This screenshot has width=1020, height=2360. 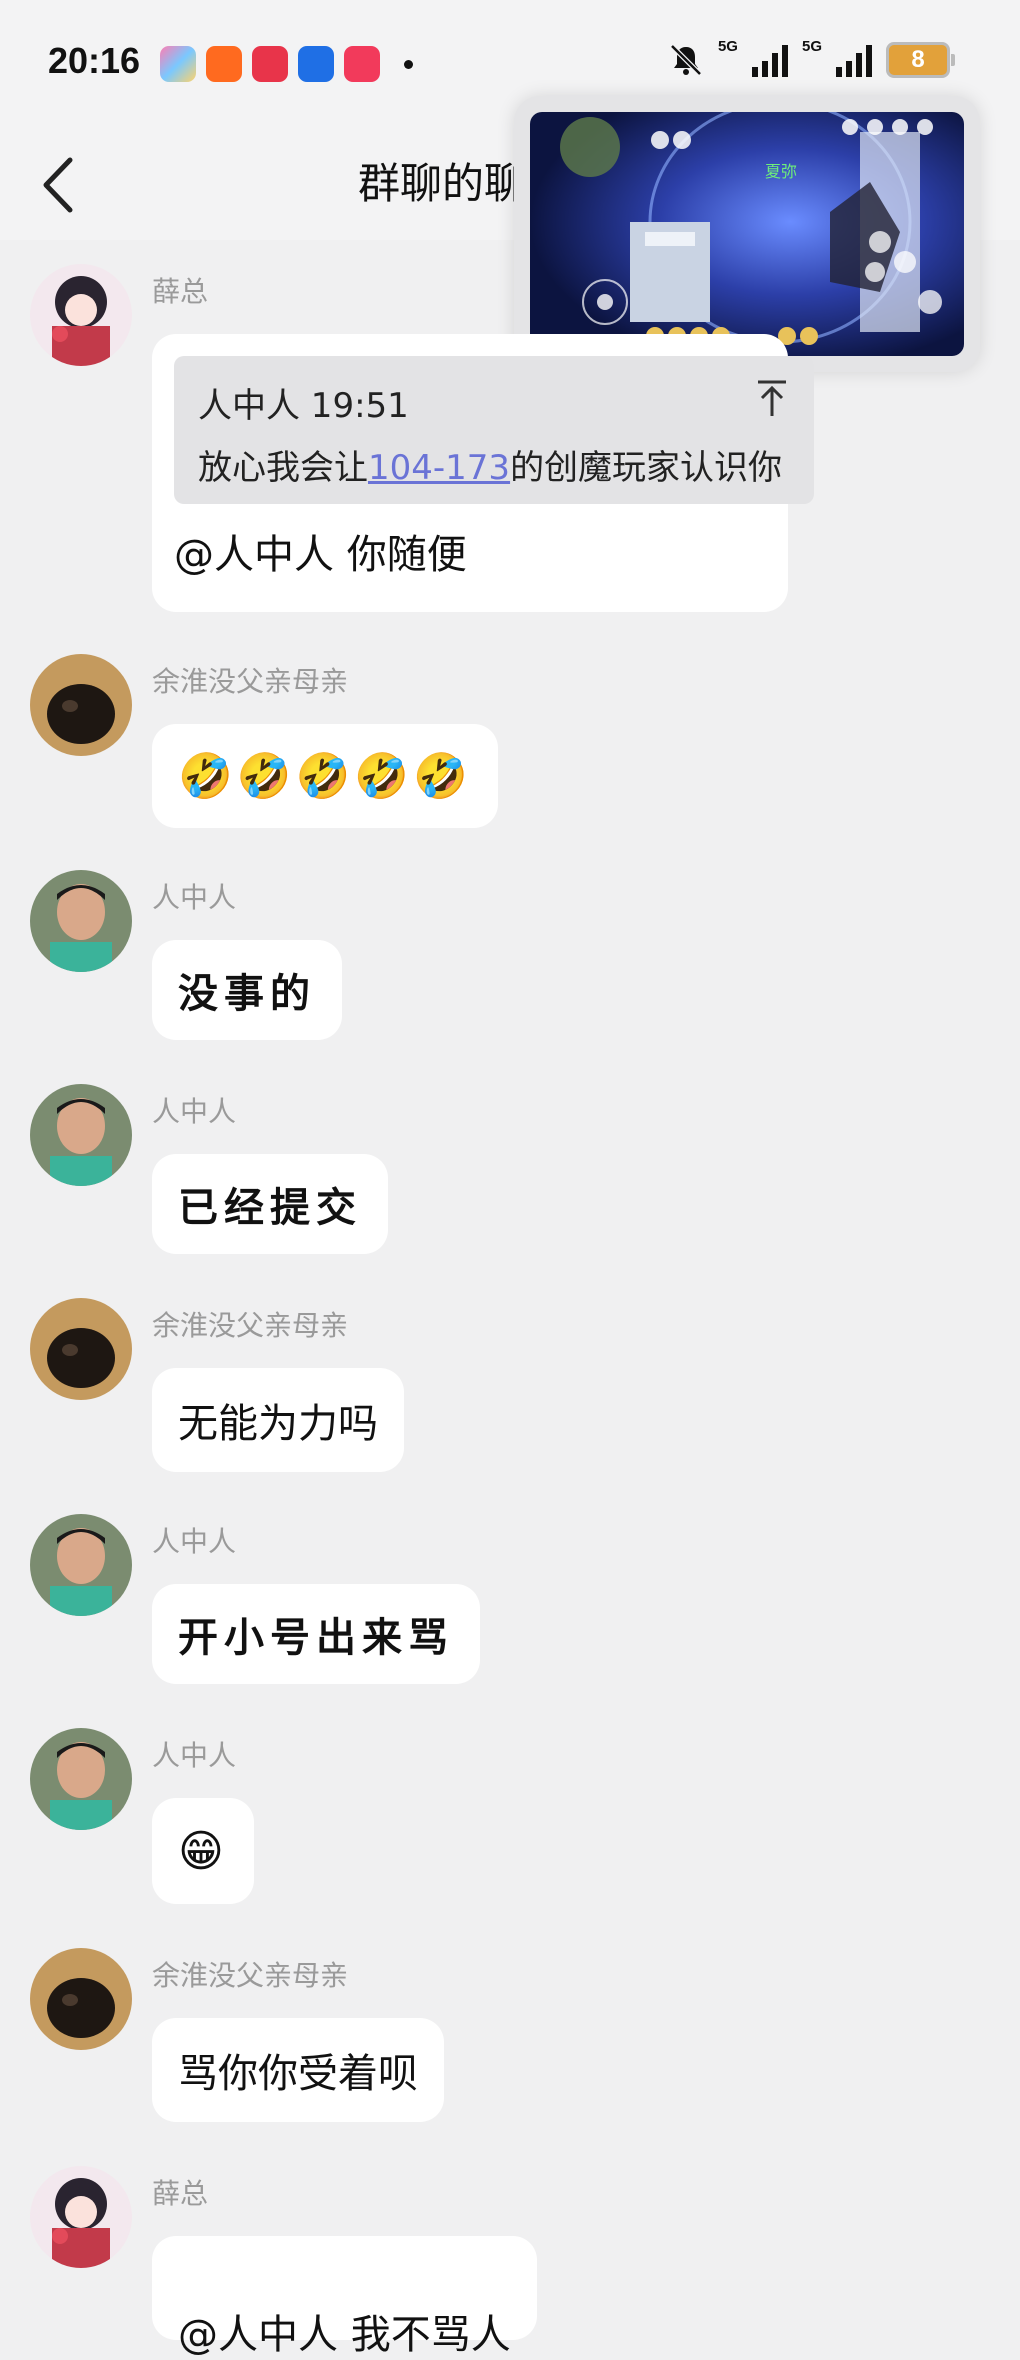 I want to click on message-text: 没事的, so click(x=247, y=993).